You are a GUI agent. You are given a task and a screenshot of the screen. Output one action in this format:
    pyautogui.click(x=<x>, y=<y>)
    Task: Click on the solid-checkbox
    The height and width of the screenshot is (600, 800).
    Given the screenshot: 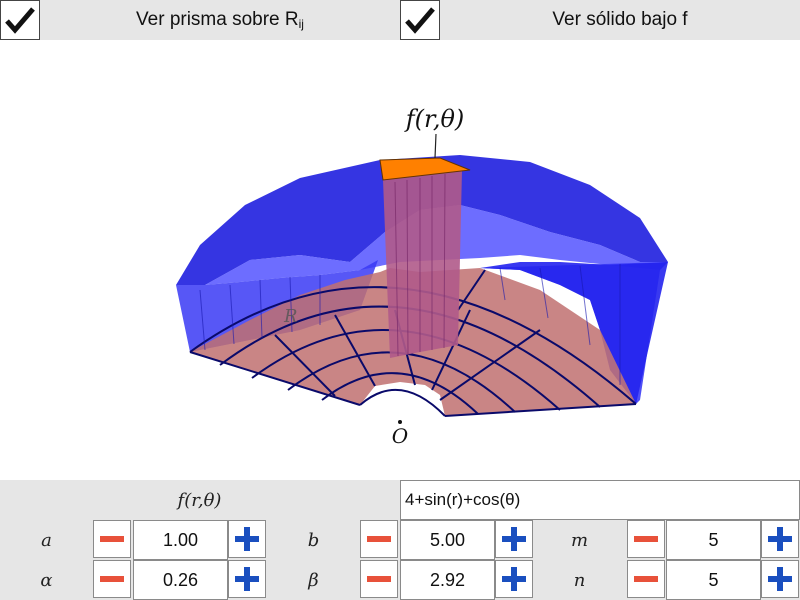 What is the action you would take?
    pyautogui.click(x=420, y=20)
    